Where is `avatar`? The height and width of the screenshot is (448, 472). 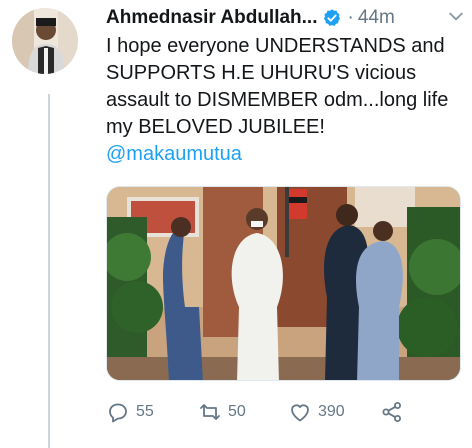
avatar is located at coordinates (45, 41).